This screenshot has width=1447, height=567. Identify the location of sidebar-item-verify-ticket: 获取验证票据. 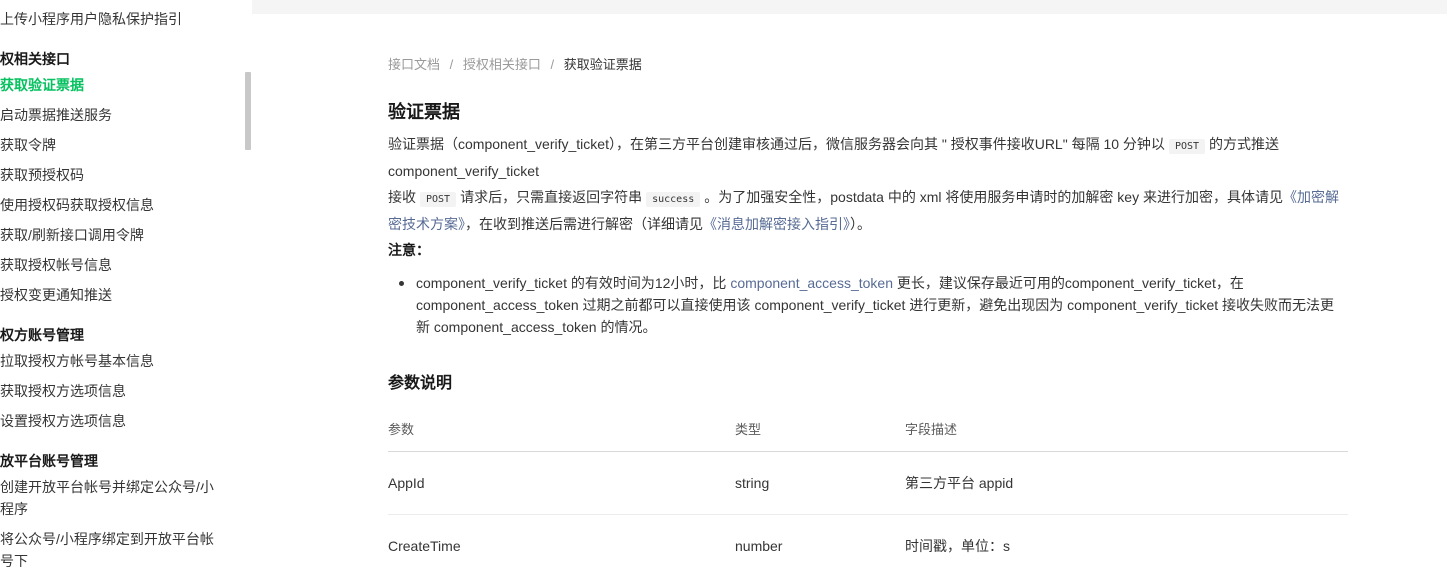
(42, 85).